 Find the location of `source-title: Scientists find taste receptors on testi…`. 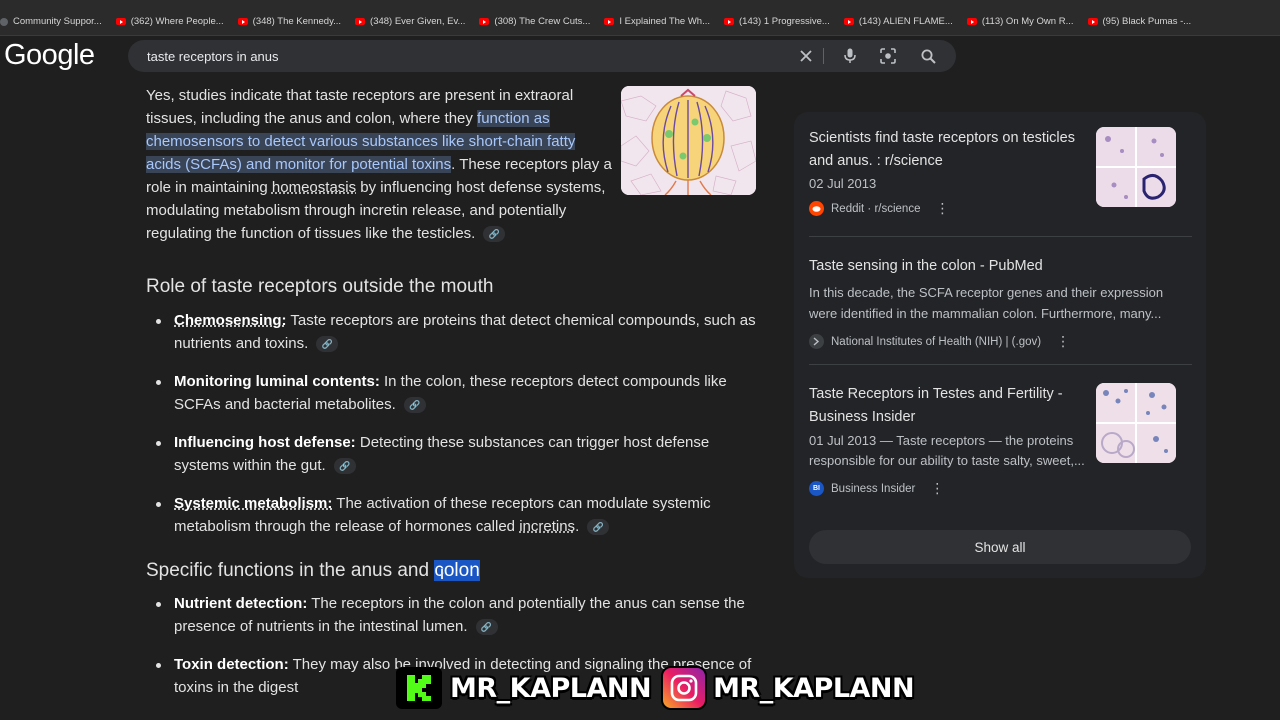

source-title: Scientists find taste receptors on testi… is located at coordinates (954, 150).